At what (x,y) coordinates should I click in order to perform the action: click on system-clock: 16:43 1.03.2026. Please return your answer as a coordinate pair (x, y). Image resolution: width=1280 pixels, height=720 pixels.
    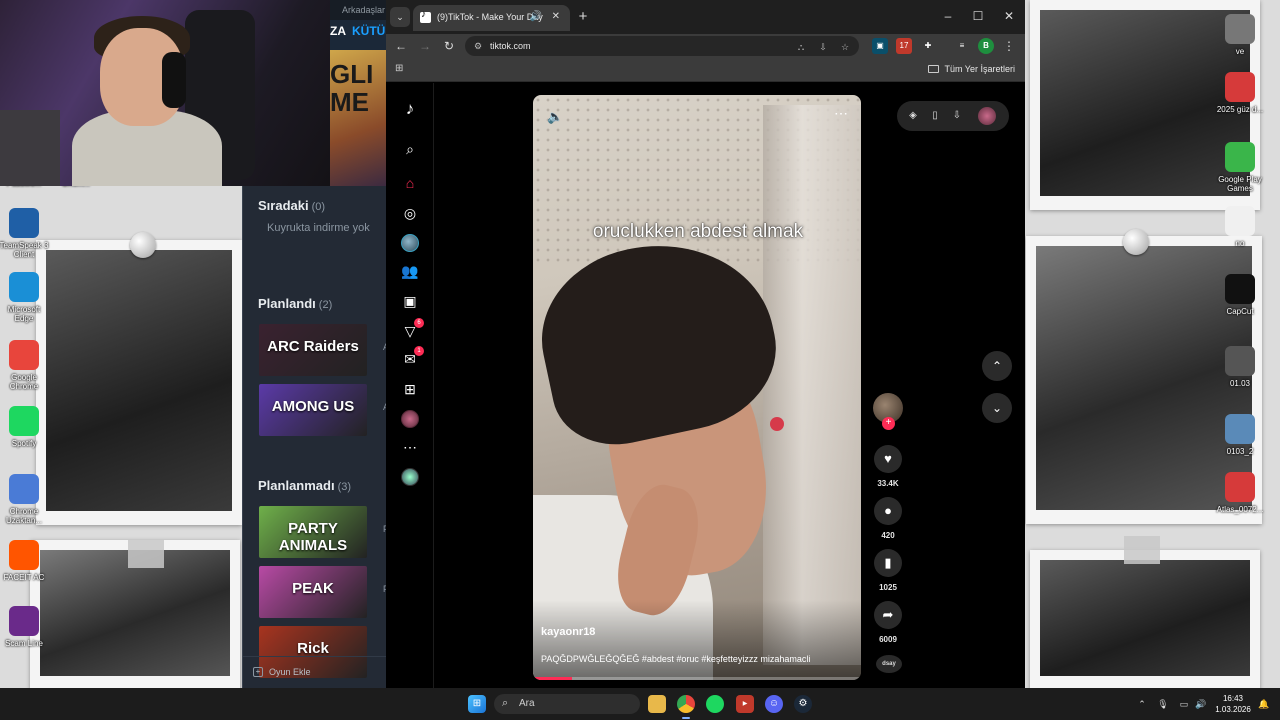
    Looking at the image, I should click on (1233, 704).